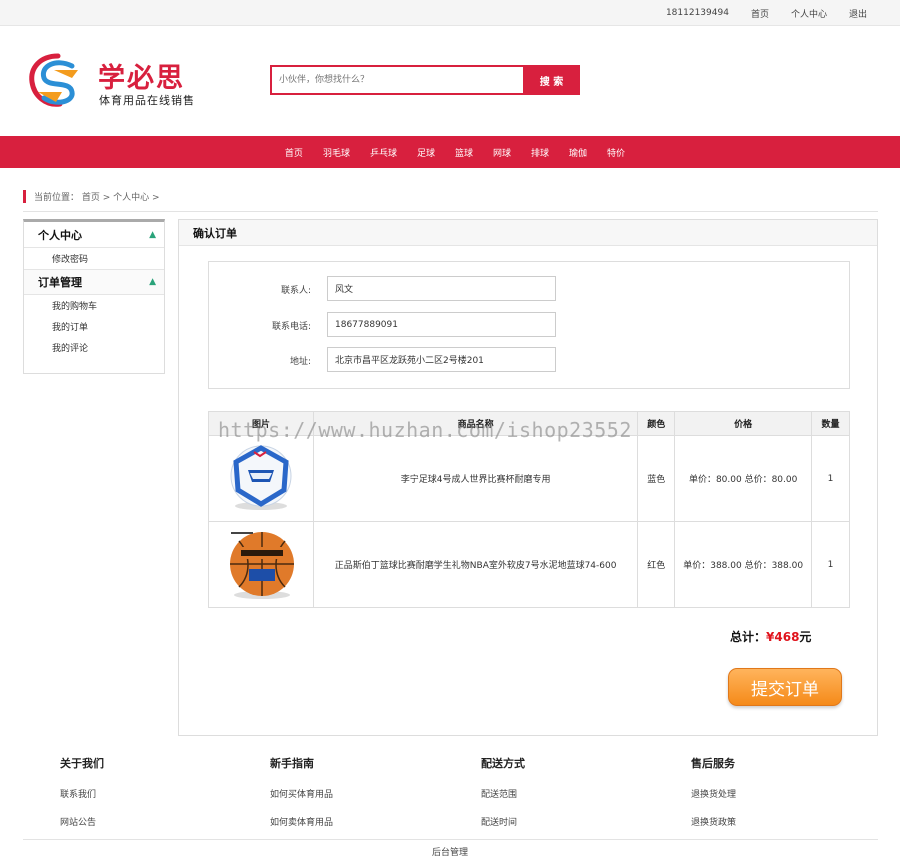 Image resolution: width=900 pixels, height=858 pixels. I want to click on footer-link: 配送时间, so click(581, 821).